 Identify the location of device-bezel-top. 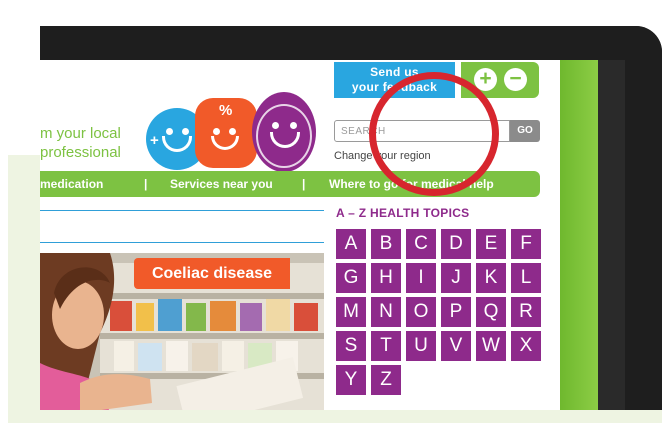
(351, 43).